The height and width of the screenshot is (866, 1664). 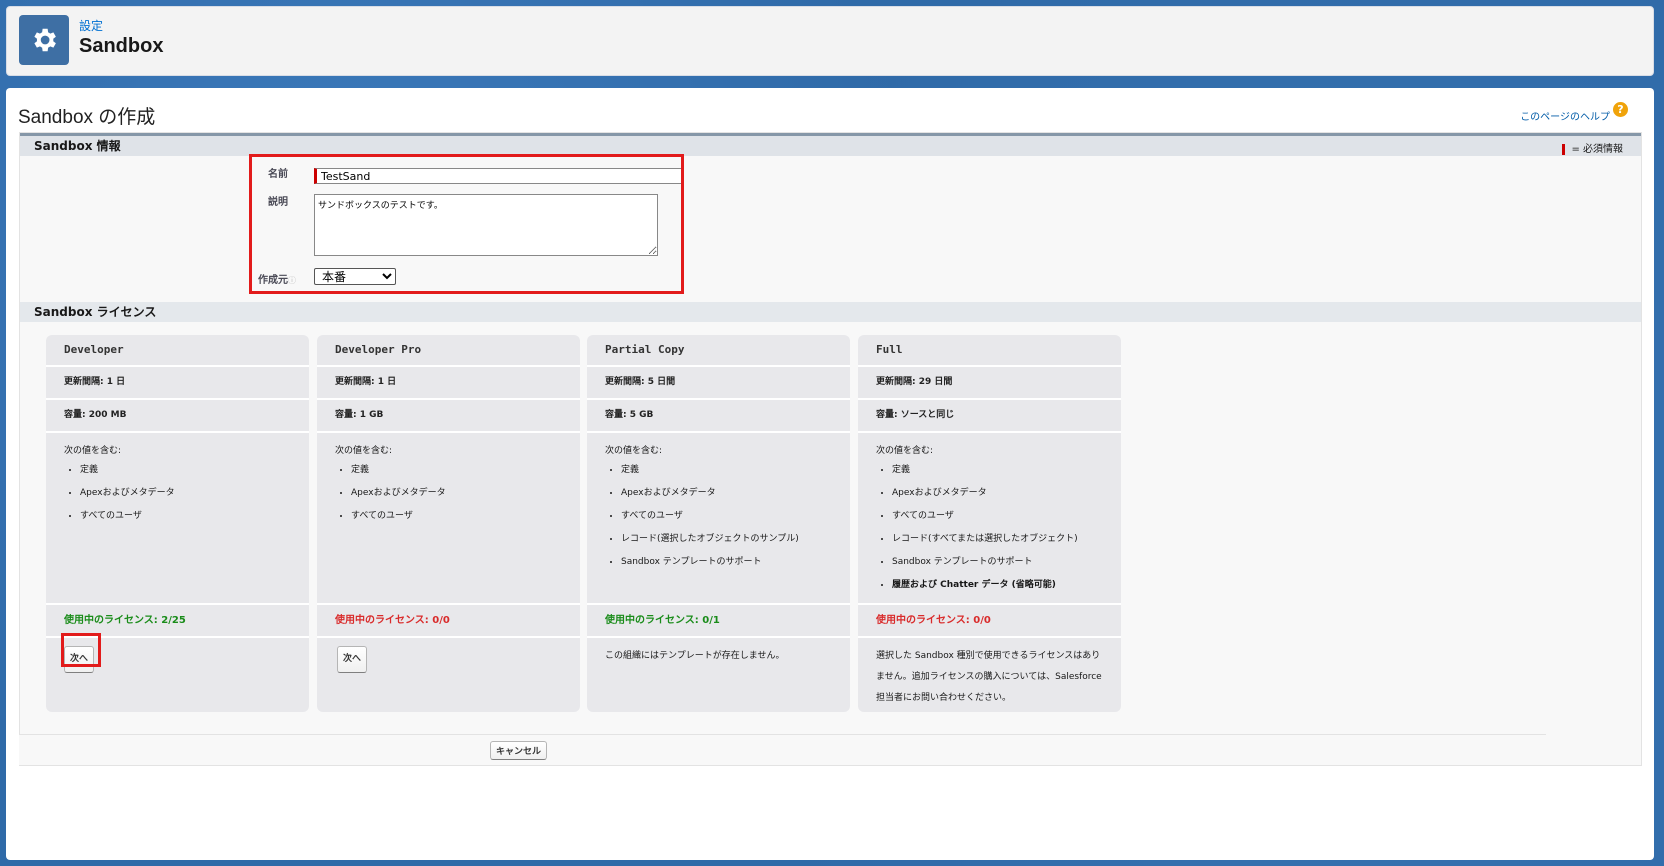 I want to click on card-refresh: 更新間隔: 5 日間, so click(x=718, y=383).